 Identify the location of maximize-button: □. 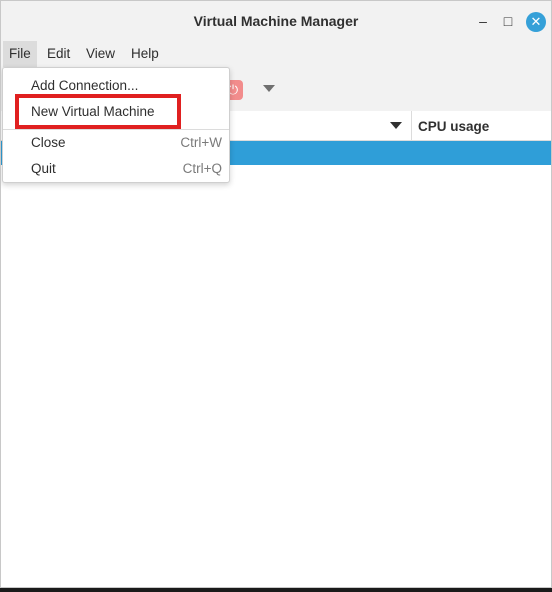
(508, 21).